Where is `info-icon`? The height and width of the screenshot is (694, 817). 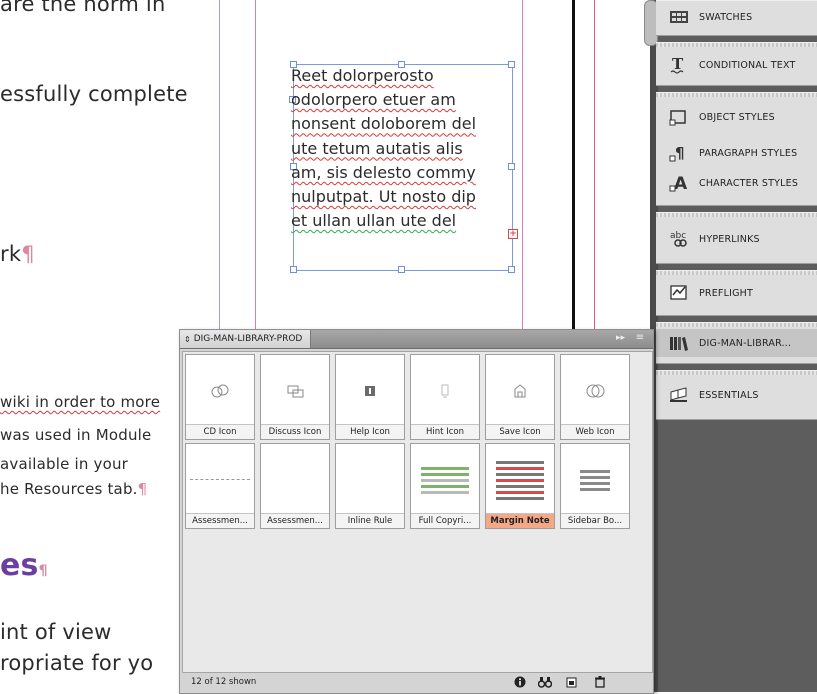
info-icon is located at coordinates (520, 683).